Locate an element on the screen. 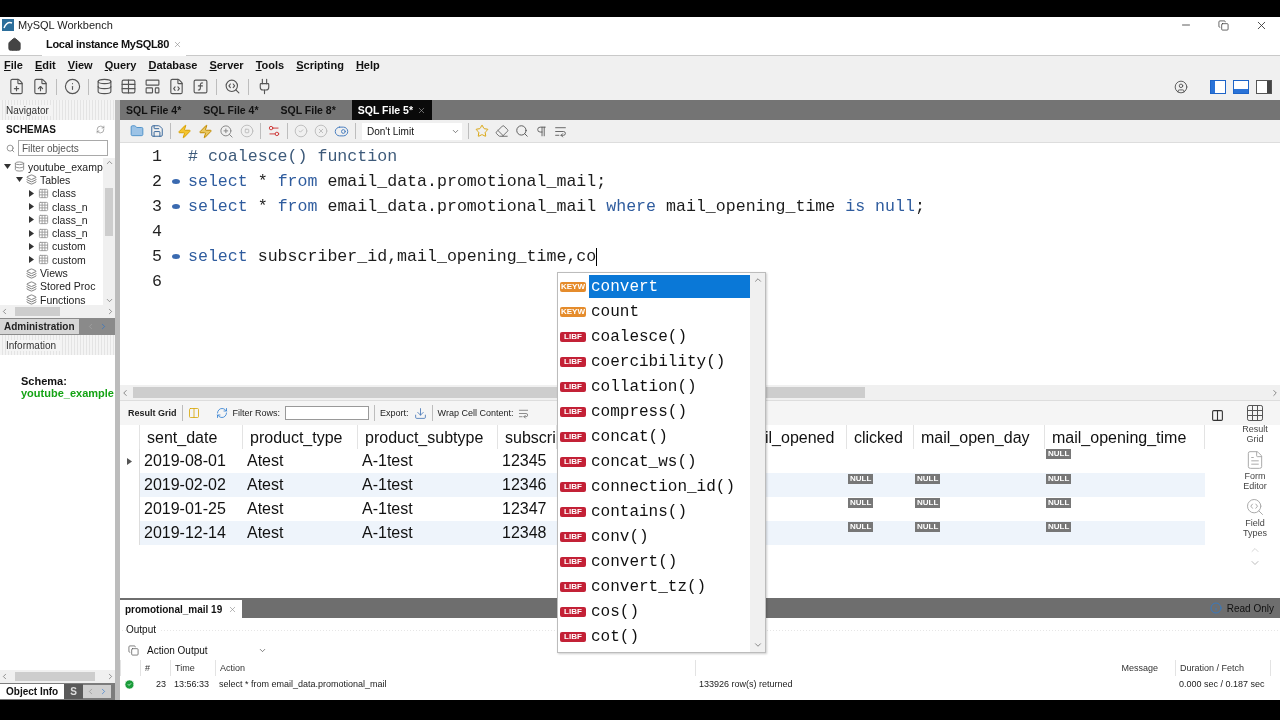 The image size is (1280, 720). table-cell-text: 23 is located at coordinates (161, 684).